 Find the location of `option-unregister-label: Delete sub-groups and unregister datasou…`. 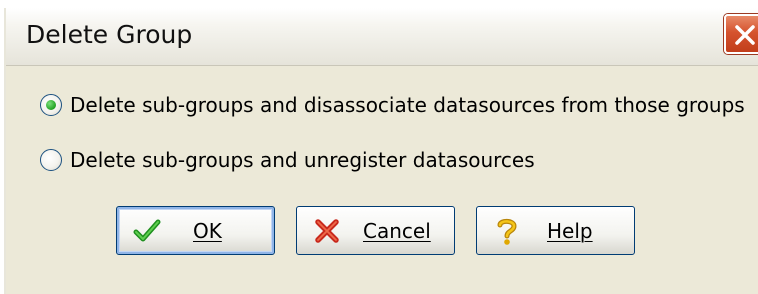

option-unregister-label: Delete sub-groups and unregister datasou… is located at coordinates (302, 160).